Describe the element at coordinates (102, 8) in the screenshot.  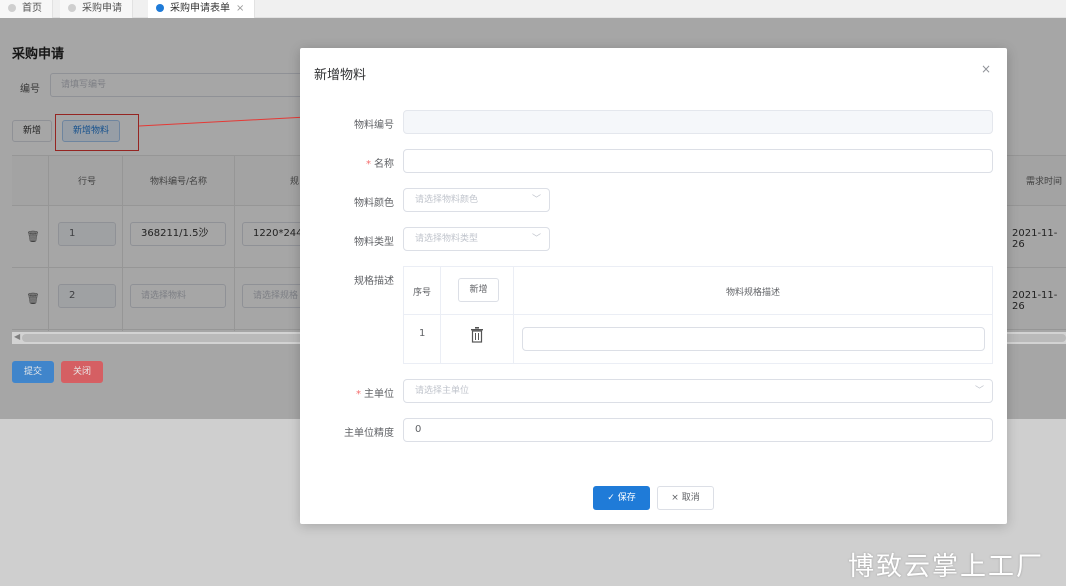
I see `tab-label: 采购申请` at that location.